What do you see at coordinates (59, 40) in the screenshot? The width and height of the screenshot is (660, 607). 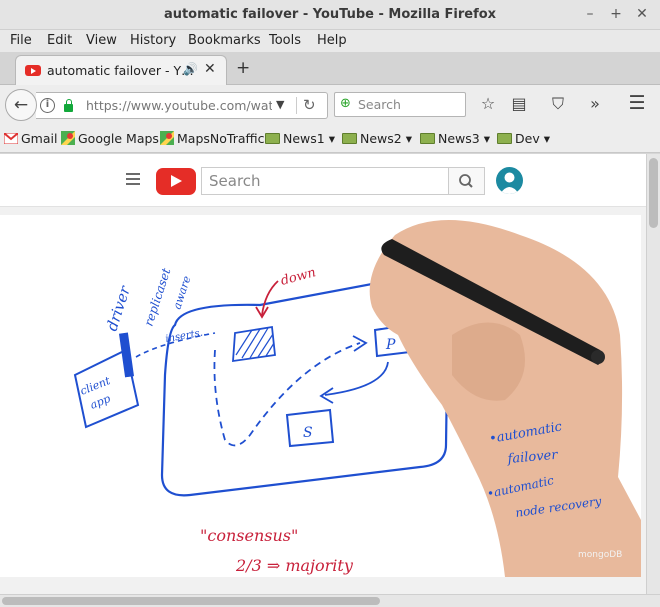 I see `menu-edit: Edit` at bounding box center [59, 40].